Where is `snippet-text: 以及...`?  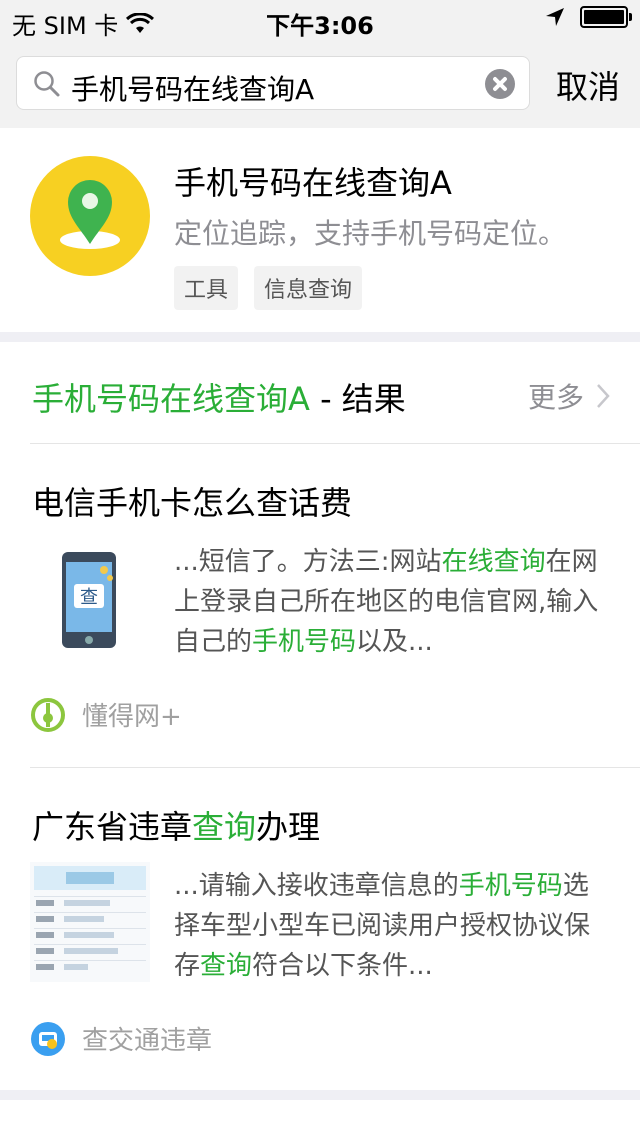
snippet-text: 以及... is located at coordinates (394, 642).